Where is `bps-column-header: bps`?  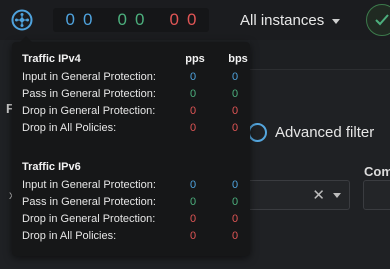 bps-column-header: bps is located at coordinates (238, 59).